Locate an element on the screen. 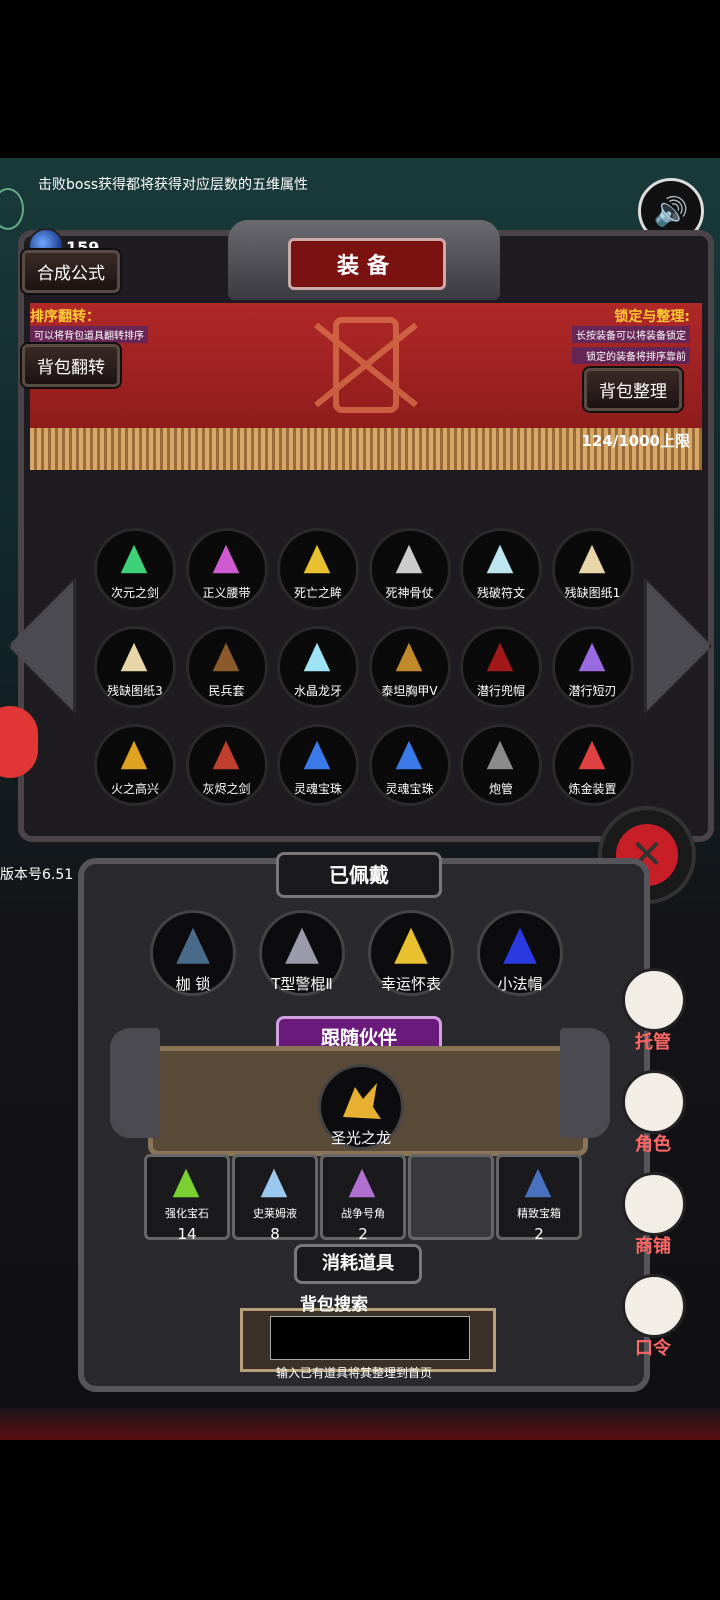 This screenshot has height=1600, width=720. belt-icon is located at coordinates (225, 559).